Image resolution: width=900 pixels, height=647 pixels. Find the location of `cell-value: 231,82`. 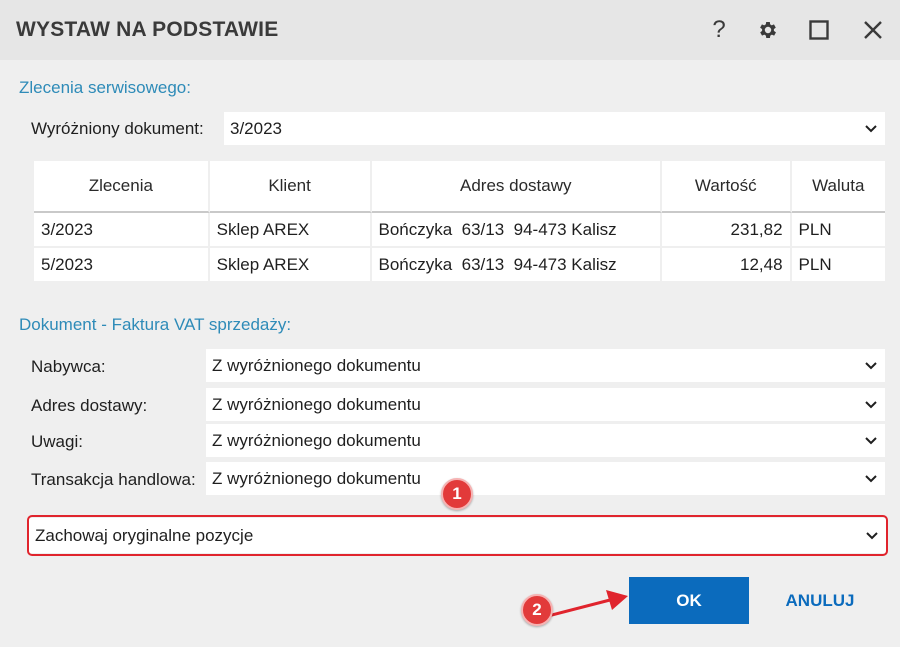

cell-value: 231,82 is located at coordinates (727, 230).